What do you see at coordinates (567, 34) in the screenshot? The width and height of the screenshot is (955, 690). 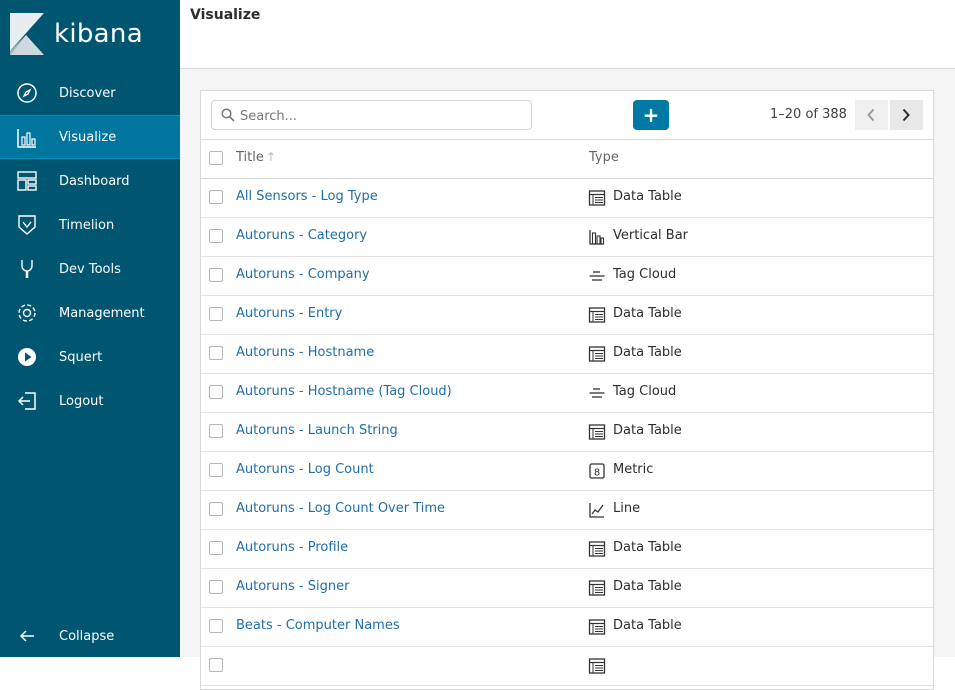 I see `top-bar: Visualize` at bounding box center [567, 34].